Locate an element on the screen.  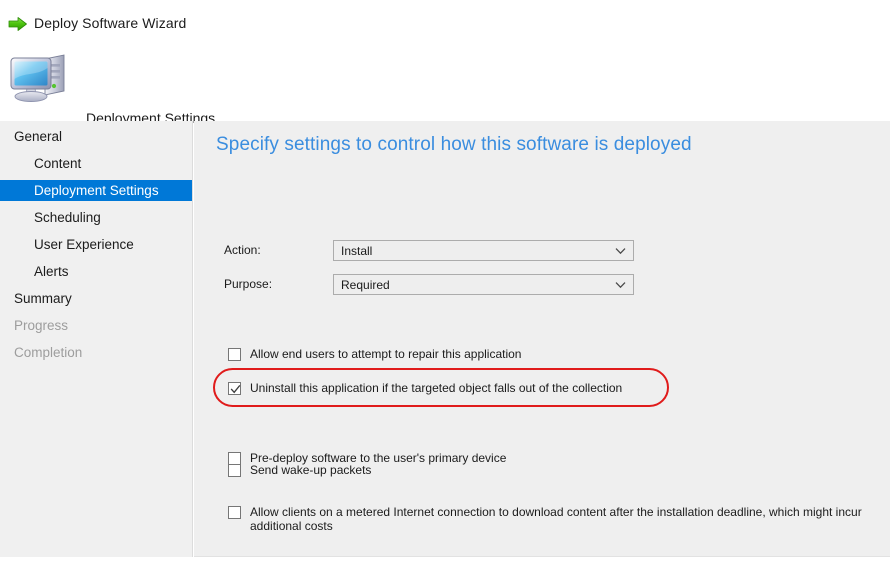
action-selected-value: Install is located at coordinates (357, 251).